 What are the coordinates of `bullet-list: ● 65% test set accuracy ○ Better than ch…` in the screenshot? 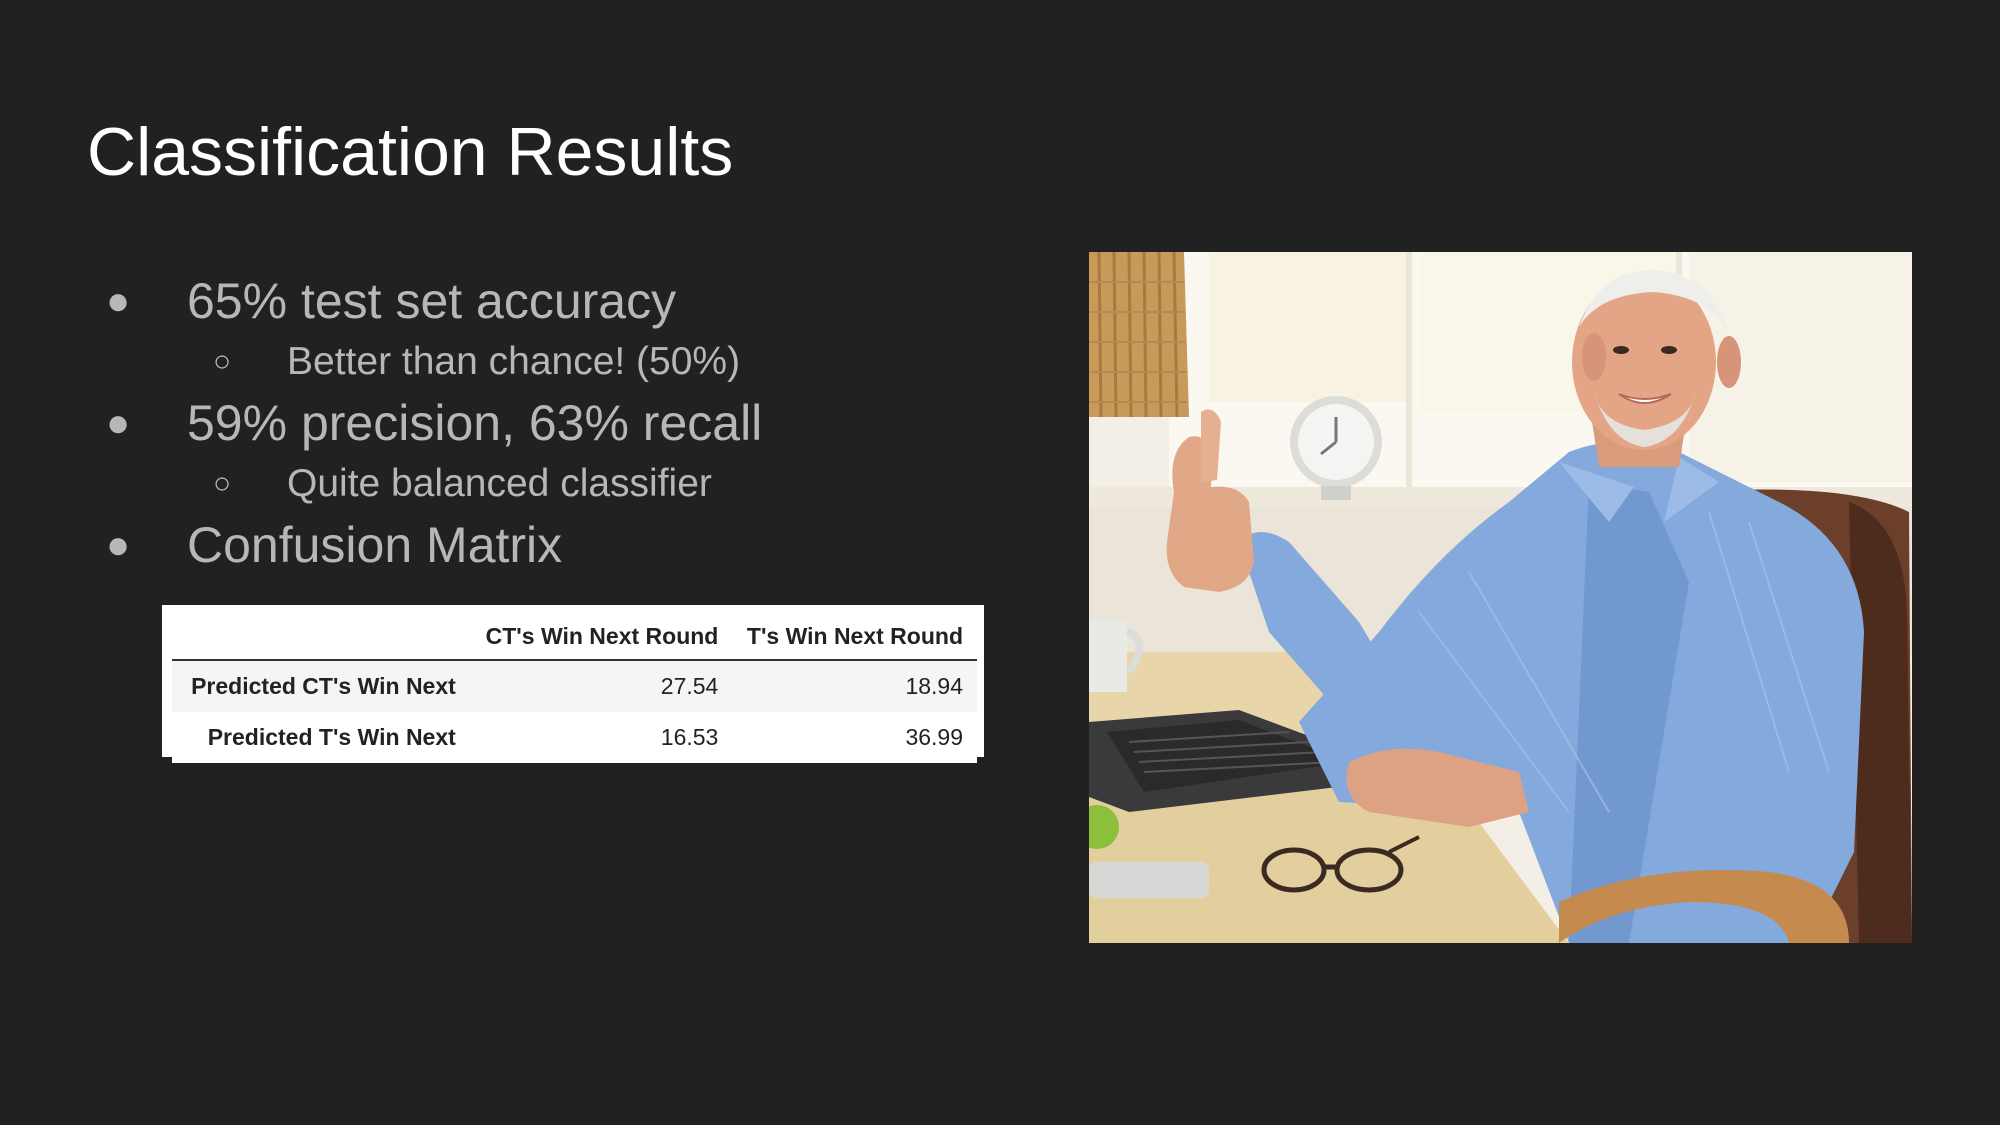 It's located at (500, 423).